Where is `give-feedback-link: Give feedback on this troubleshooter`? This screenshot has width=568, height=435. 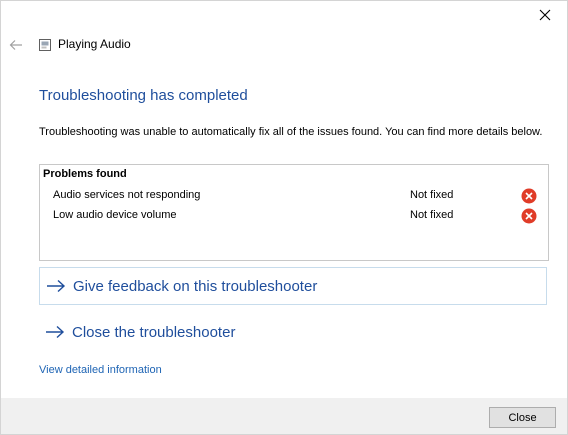 give-feedback-link: Give feedback on this troubleshooter is located at coordinates (293, 286).